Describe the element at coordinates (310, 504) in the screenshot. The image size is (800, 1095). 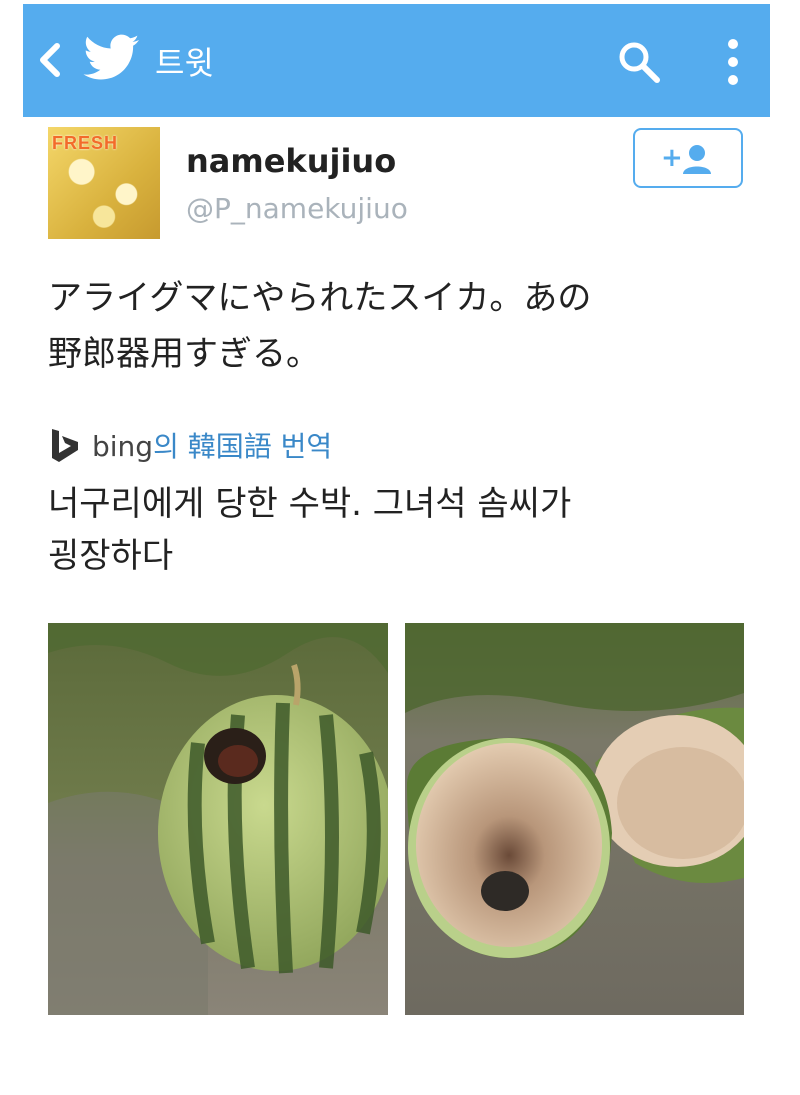
I see `translated-line: 너구리에게 당한 수박. 그녀석 솜씨가` at that location.